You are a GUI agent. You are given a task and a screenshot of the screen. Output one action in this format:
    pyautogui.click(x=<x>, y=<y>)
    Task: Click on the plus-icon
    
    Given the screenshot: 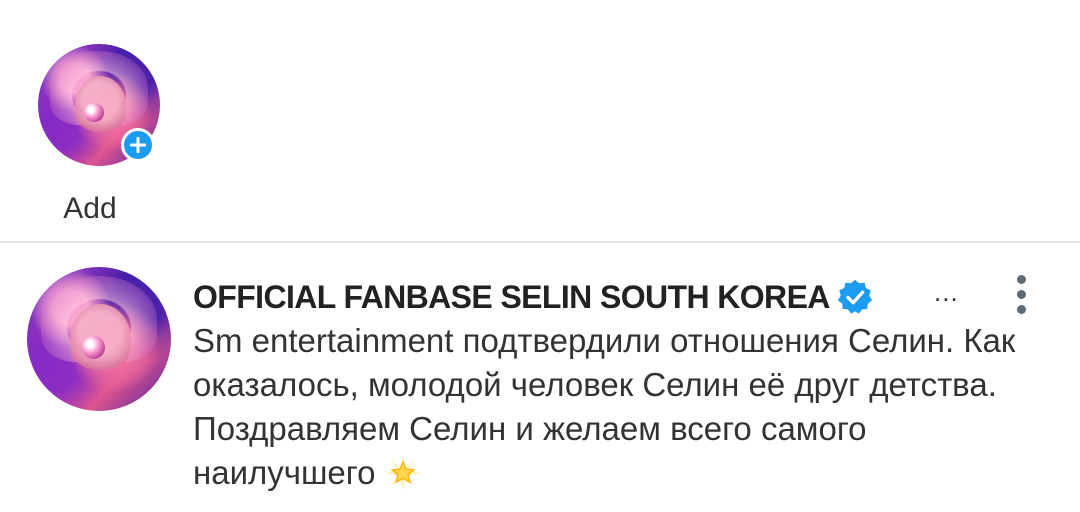 What is the action you would take?
    pyautogui.click(x=138, y=145)
    